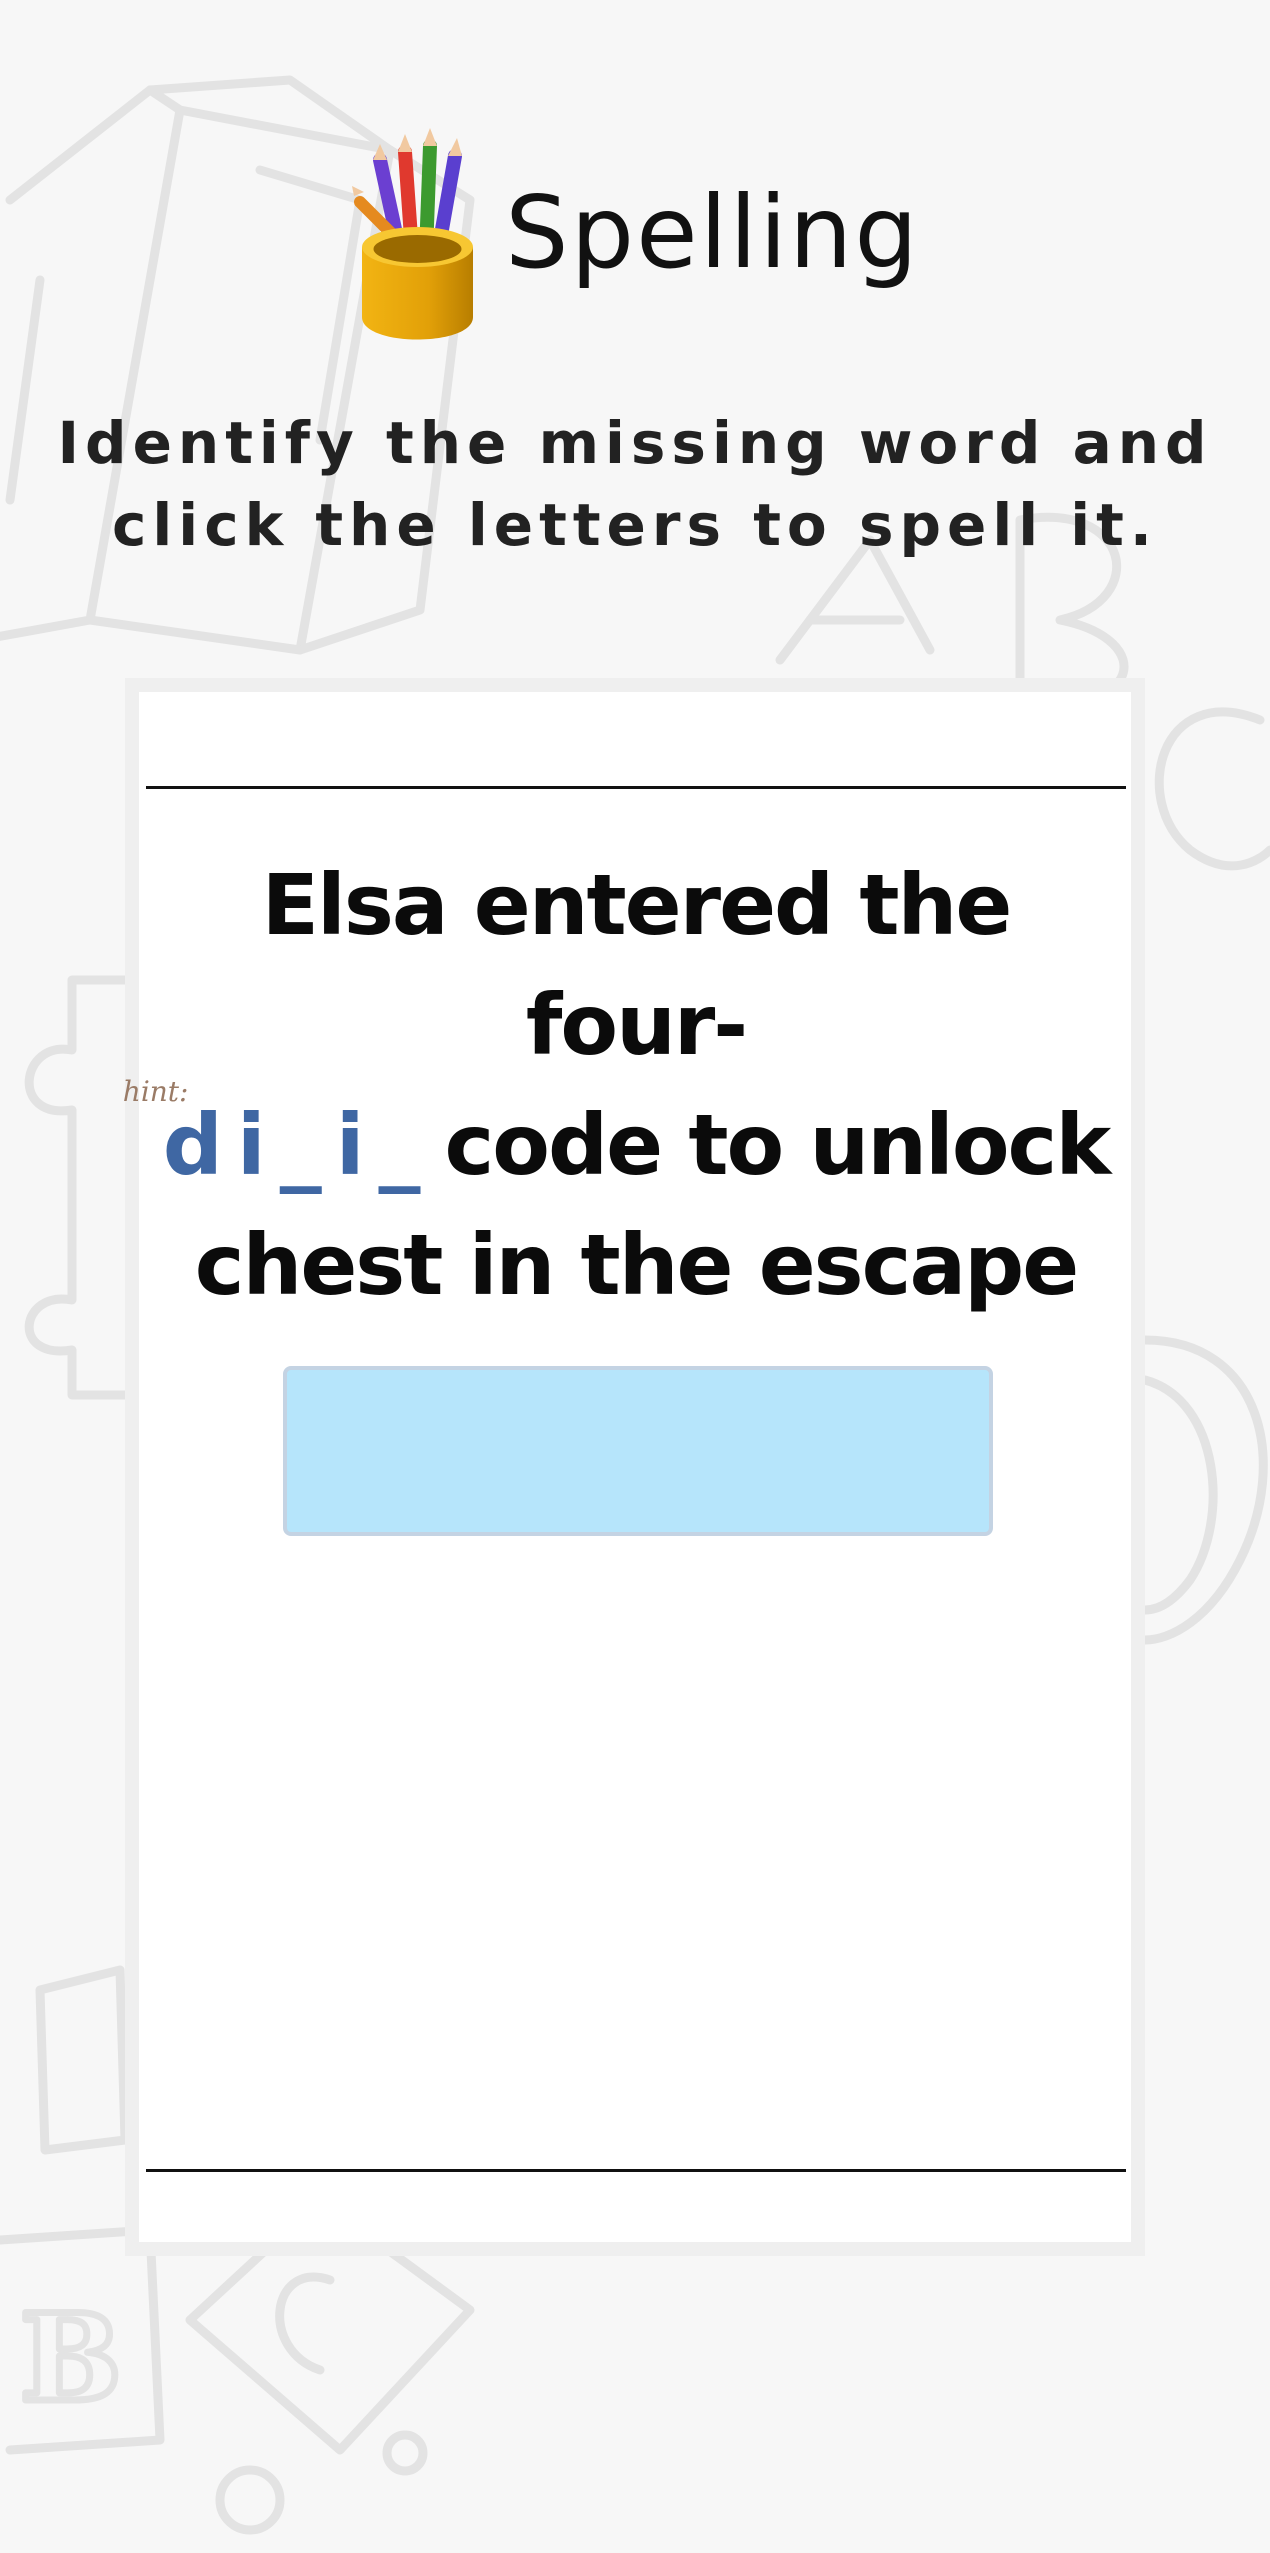 The width and height of the screenshot is (1270, 2553). What do you see at coordinates (413, 234) in the screenshot?
I see `pencil-cup-icon` at bounding box center [413, 234].